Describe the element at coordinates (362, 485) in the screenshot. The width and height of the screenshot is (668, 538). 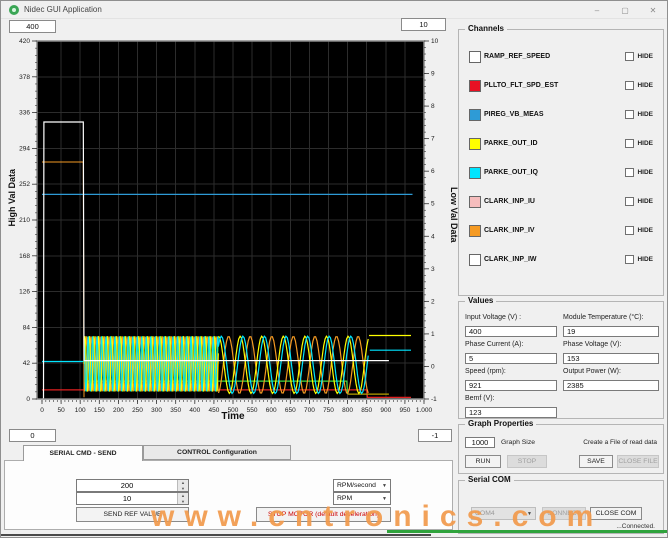
I see `rate-unit-dropdown: RPM/second ▼` at that location.